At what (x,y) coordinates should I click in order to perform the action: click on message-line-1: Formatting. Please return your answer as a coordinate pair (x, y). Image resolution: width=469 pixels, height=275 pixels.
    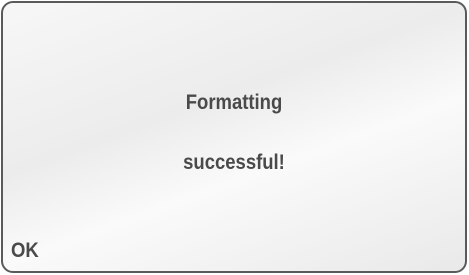
    Looking at the image, I should click on (234, 102).